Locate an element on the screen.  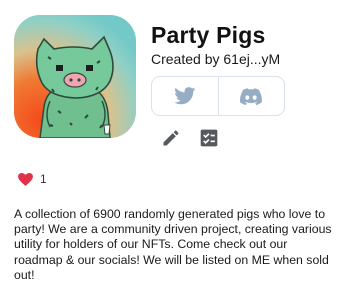
collection-avatar is located at coordinates (75, 76).